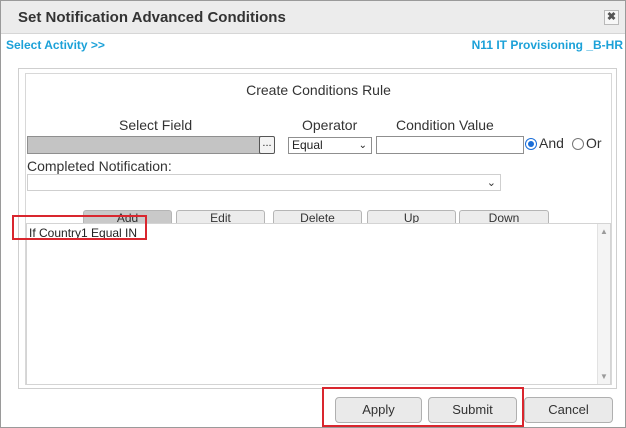 This screenshot has height=428, width=626. I want to click on and-radio, so click(531, 144).